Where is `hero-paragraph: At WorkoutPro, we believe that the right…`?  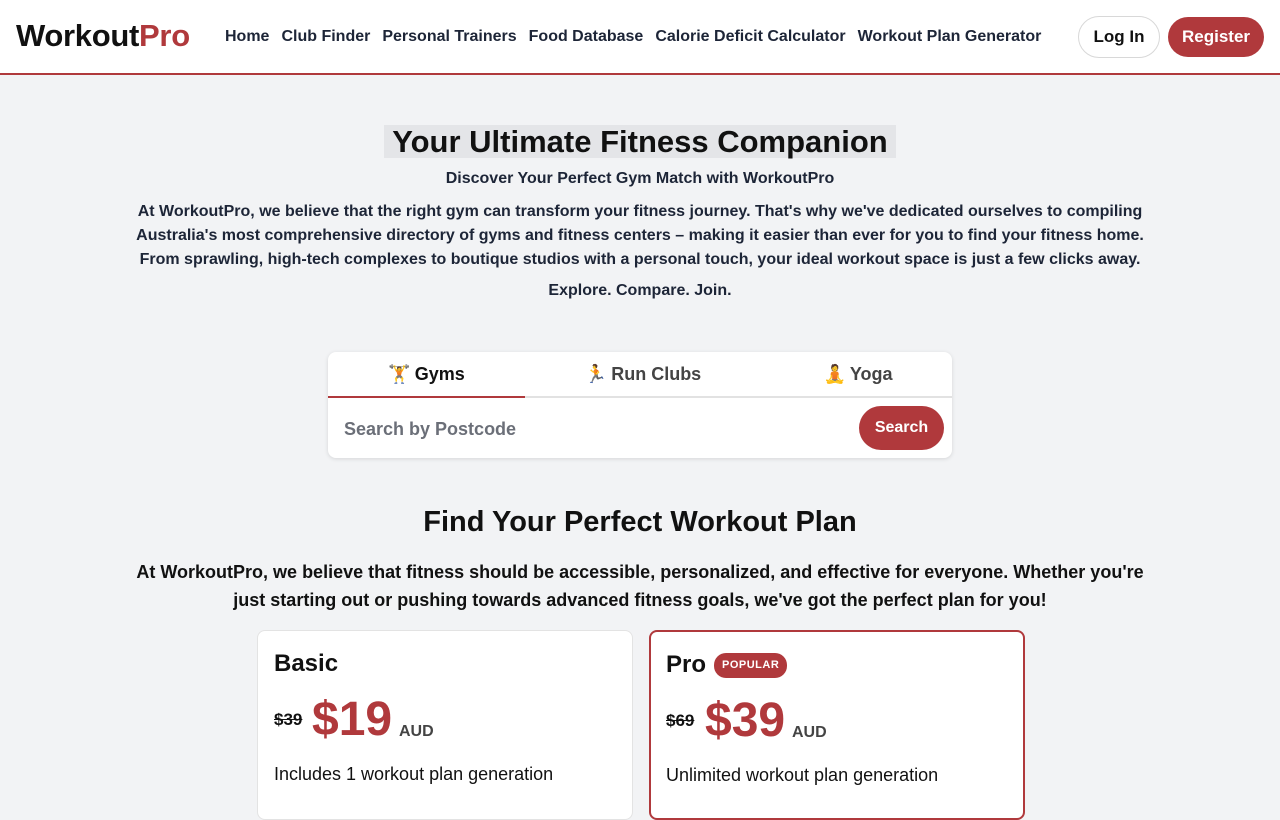 hero-paragraph: At WorkoutPro, we believe that the right… is located at coordinates (640, 235).